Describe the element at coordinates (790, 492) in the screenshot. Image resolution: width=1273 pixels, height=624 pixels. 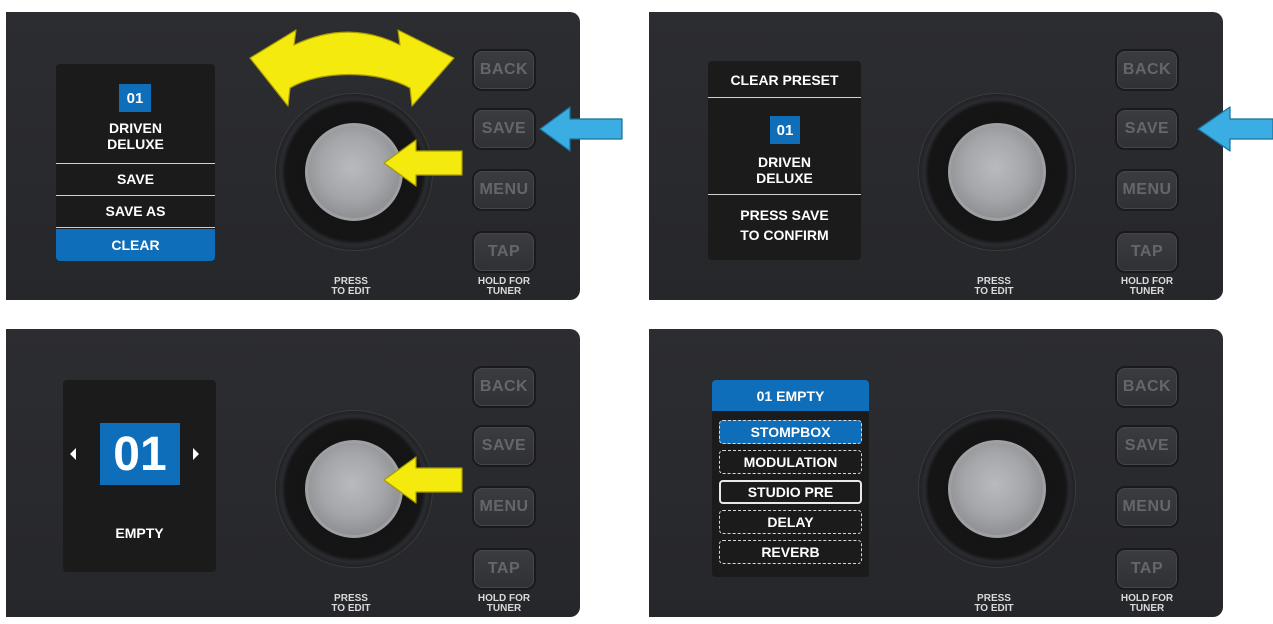
I see `chain-item-studio-pre: STUDIO PRE` at that location.